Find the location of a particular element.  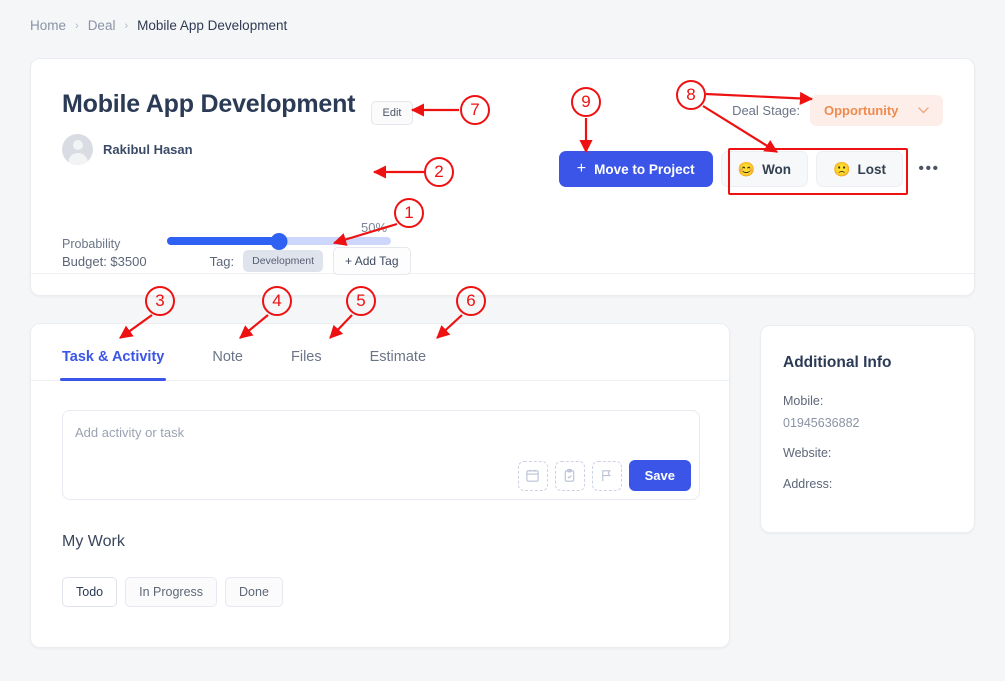

tab-label: Estimate is located at coordinates (398, 357).